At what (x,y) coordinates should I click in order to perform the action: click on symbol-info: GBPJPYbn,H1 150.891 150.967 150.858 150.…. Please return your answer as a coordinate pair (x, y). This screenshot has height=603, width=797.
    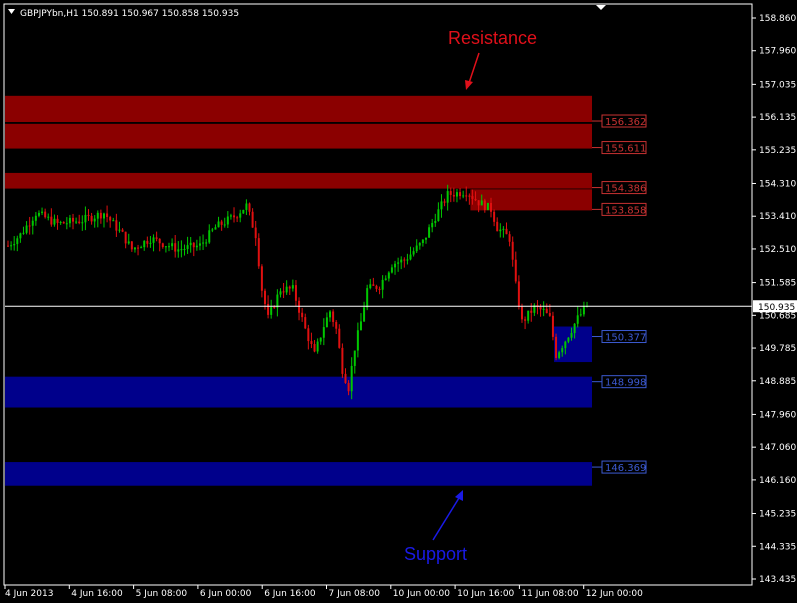
    Looking at the image, I should click on (129, 14).